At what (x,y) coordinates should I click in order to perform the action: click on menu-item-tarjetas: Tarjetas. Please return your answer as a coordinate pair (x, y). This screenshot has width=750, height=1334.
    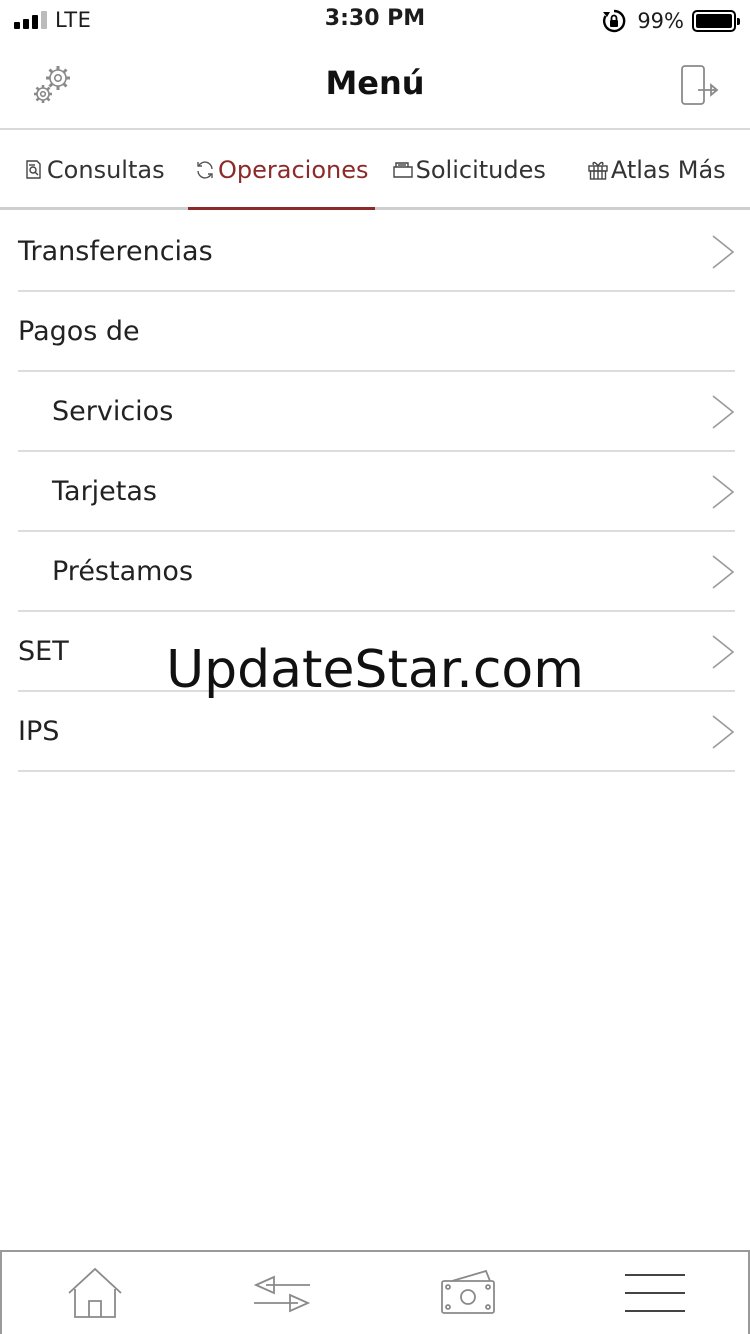
    Looking at the image, I should click on (376, 492).